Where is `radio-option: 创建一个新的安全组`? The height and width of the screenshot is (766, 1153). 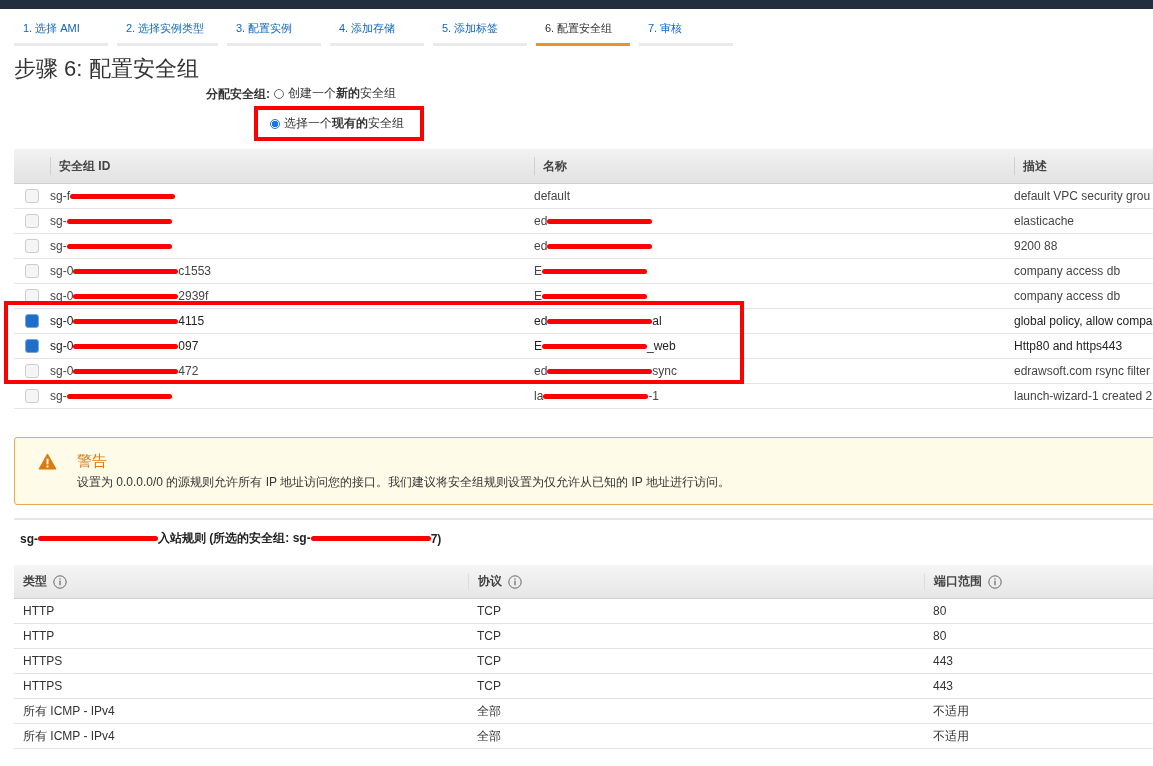 radio-option: 创建一个新的安全组 is located at coordinates (349, 93).